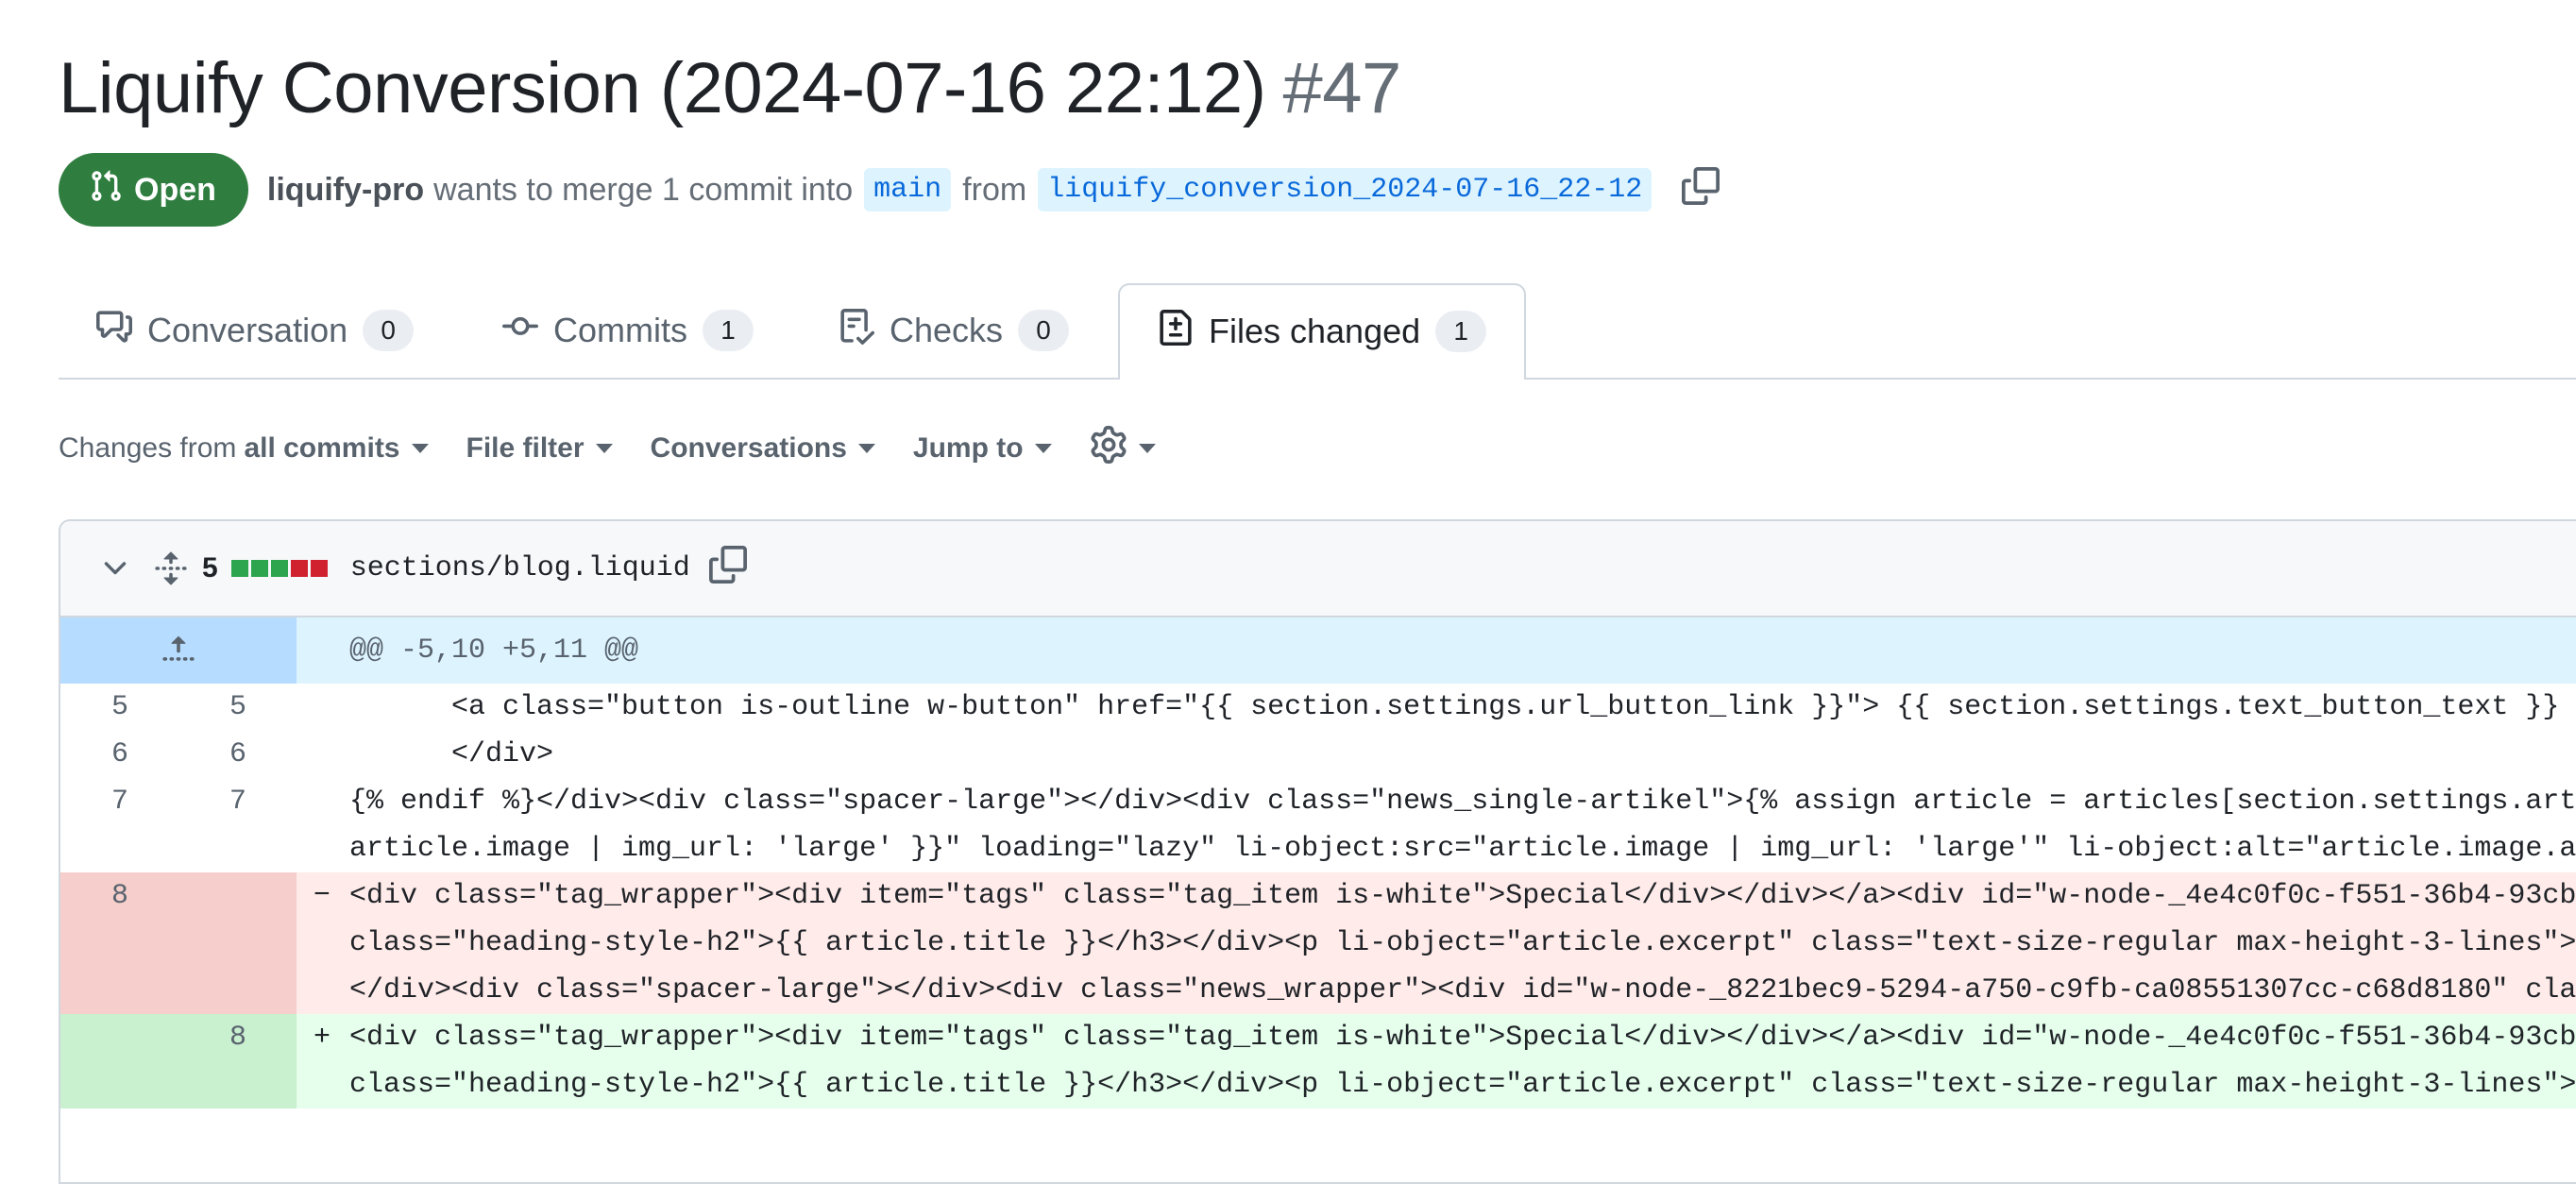  Describe the element at coordinates (119, 754) in the screenshot. I see `old-line-number: 6` at that location.